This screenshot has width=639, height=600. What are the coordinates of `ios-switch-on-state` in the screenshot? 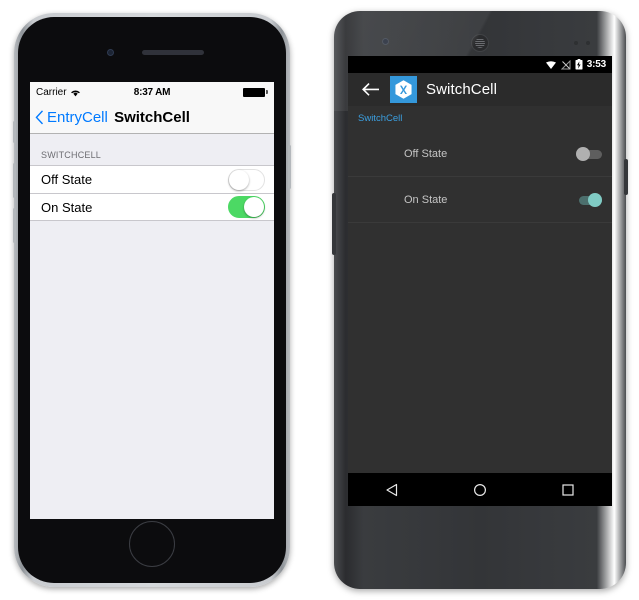 It's located at (246, 207).